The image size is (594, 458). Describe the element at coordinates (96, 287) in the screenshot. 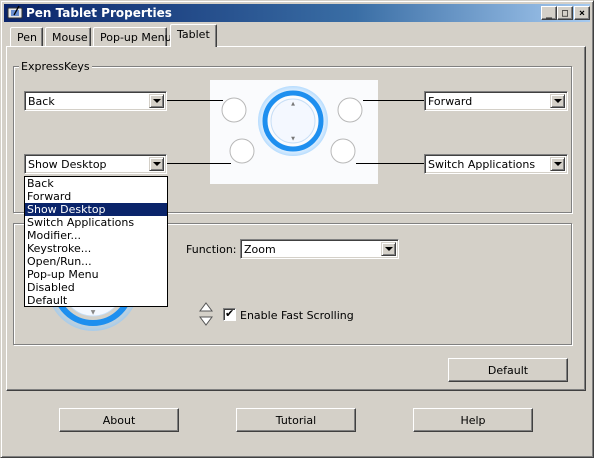

I see `dropdown-option-disabled: Disabled` at that location.